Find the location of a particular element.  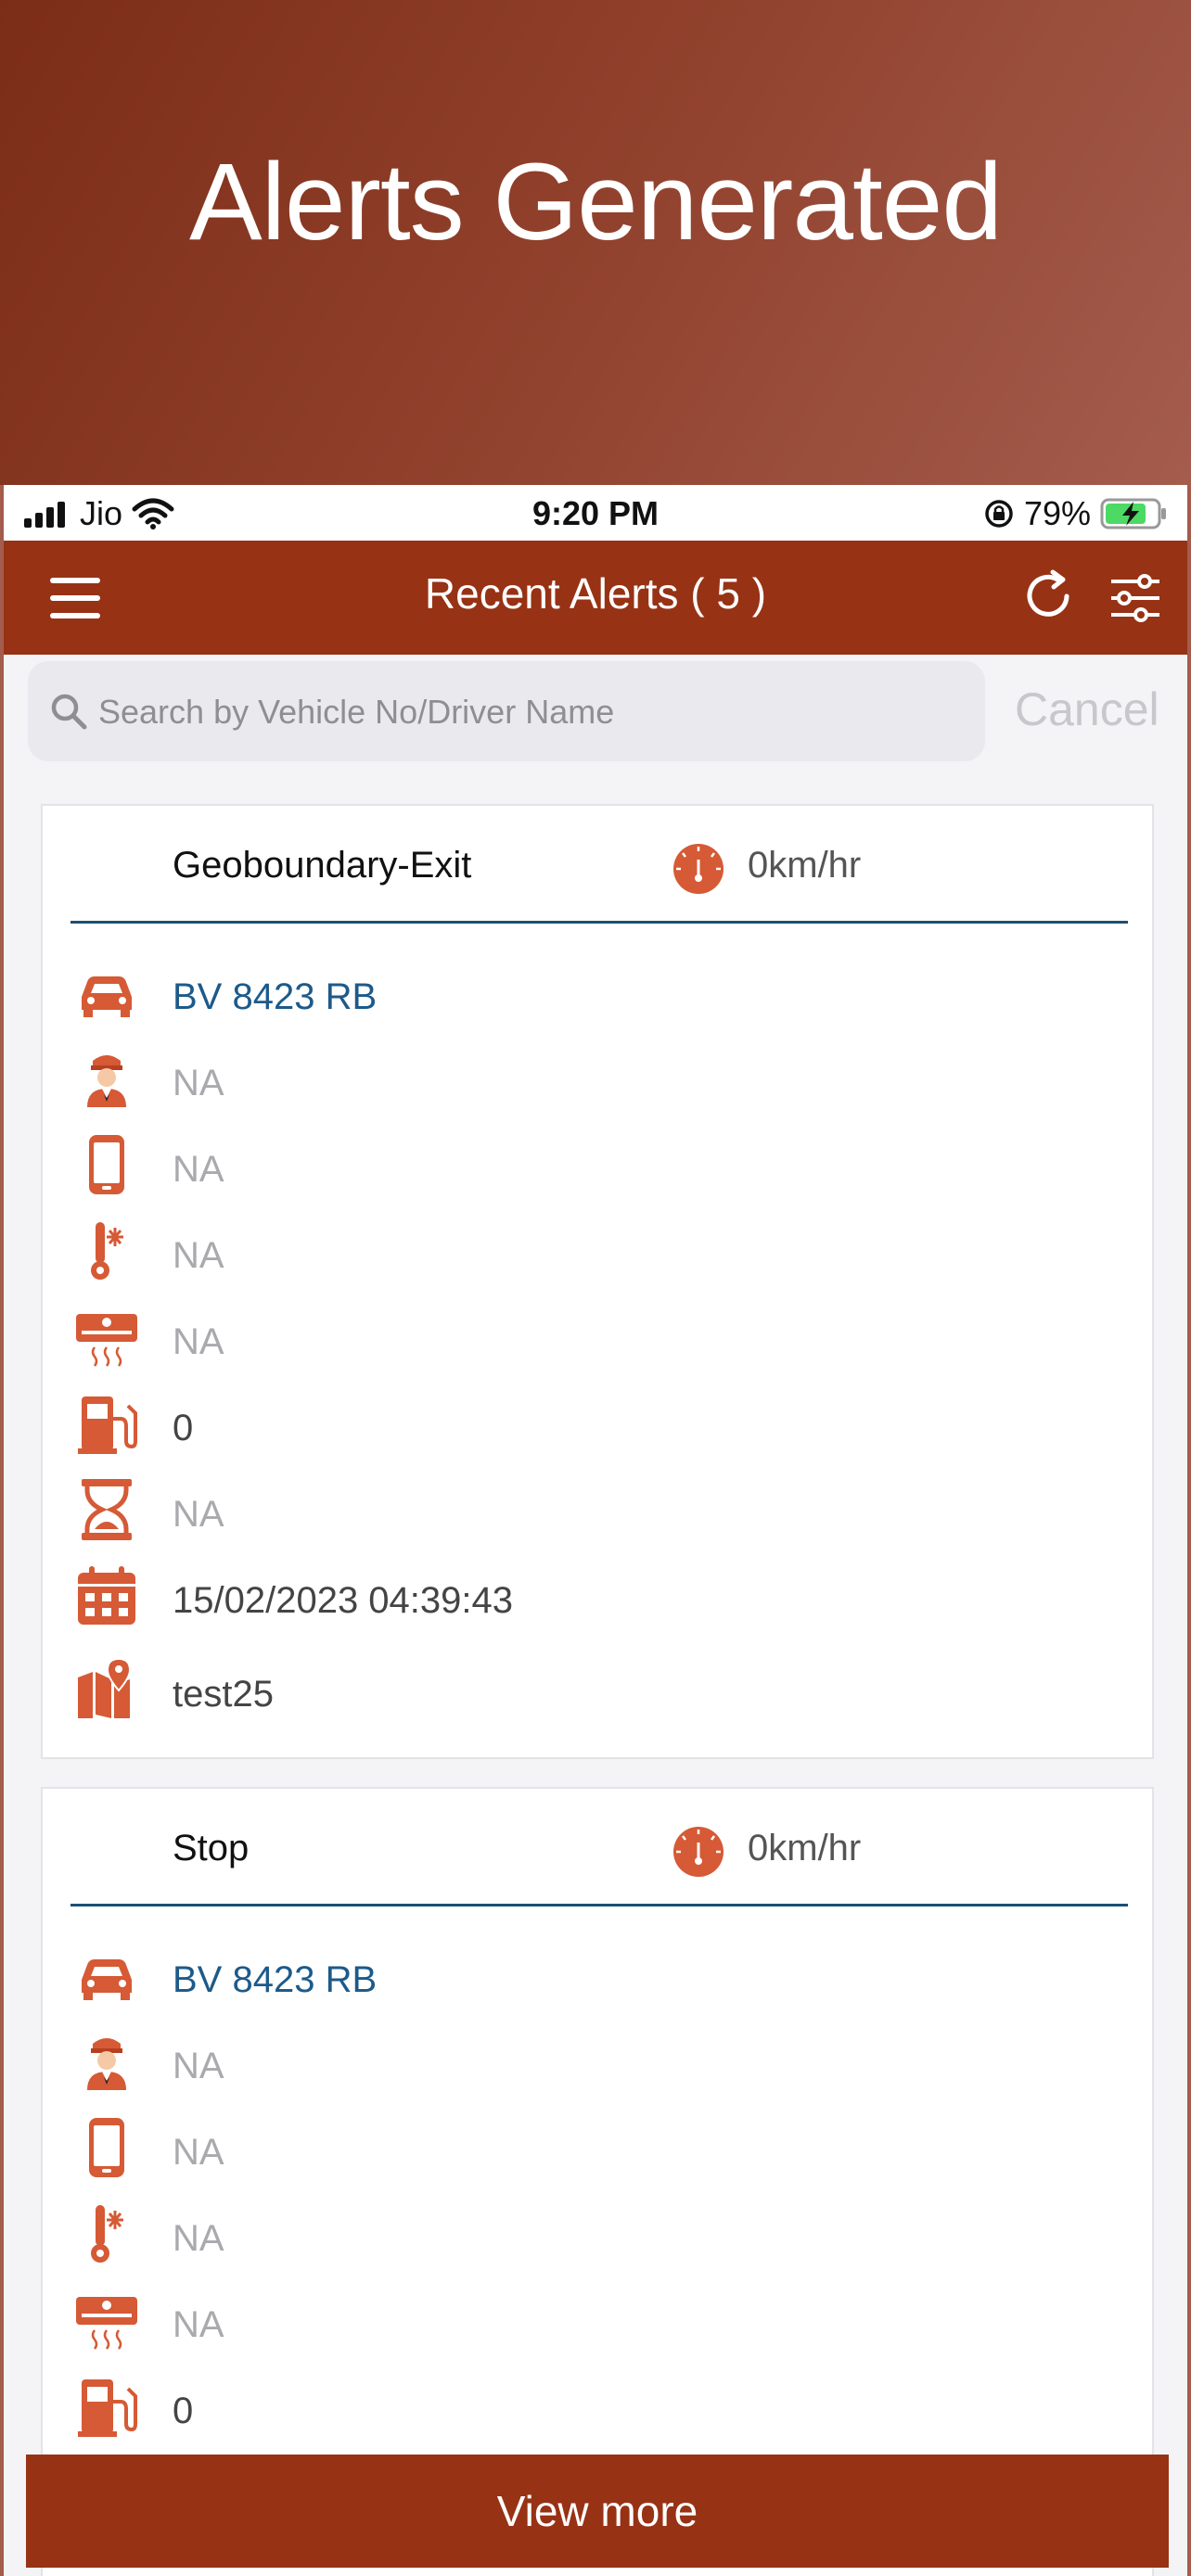

search-icon is located at coordinates (69, 712).